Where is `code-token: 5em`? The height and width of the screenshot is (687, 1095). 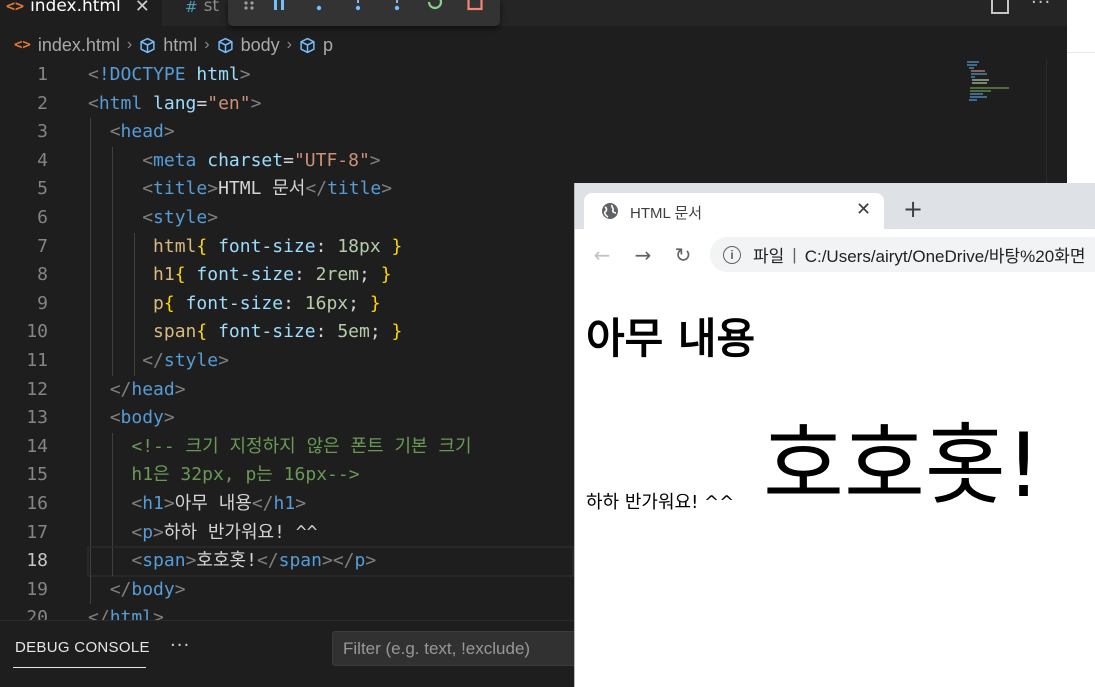
code-token: 5em is located at coordinates (353, 332).